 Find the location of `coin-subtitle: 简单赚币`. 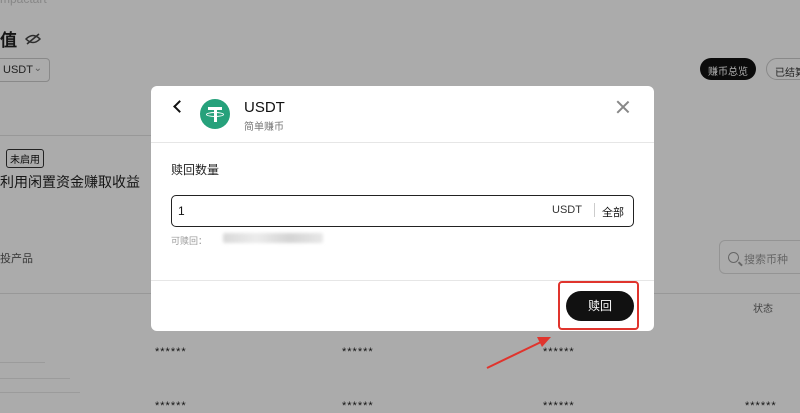

coin-subtitle: 简单赚币 is located at coordinates (264, 127).